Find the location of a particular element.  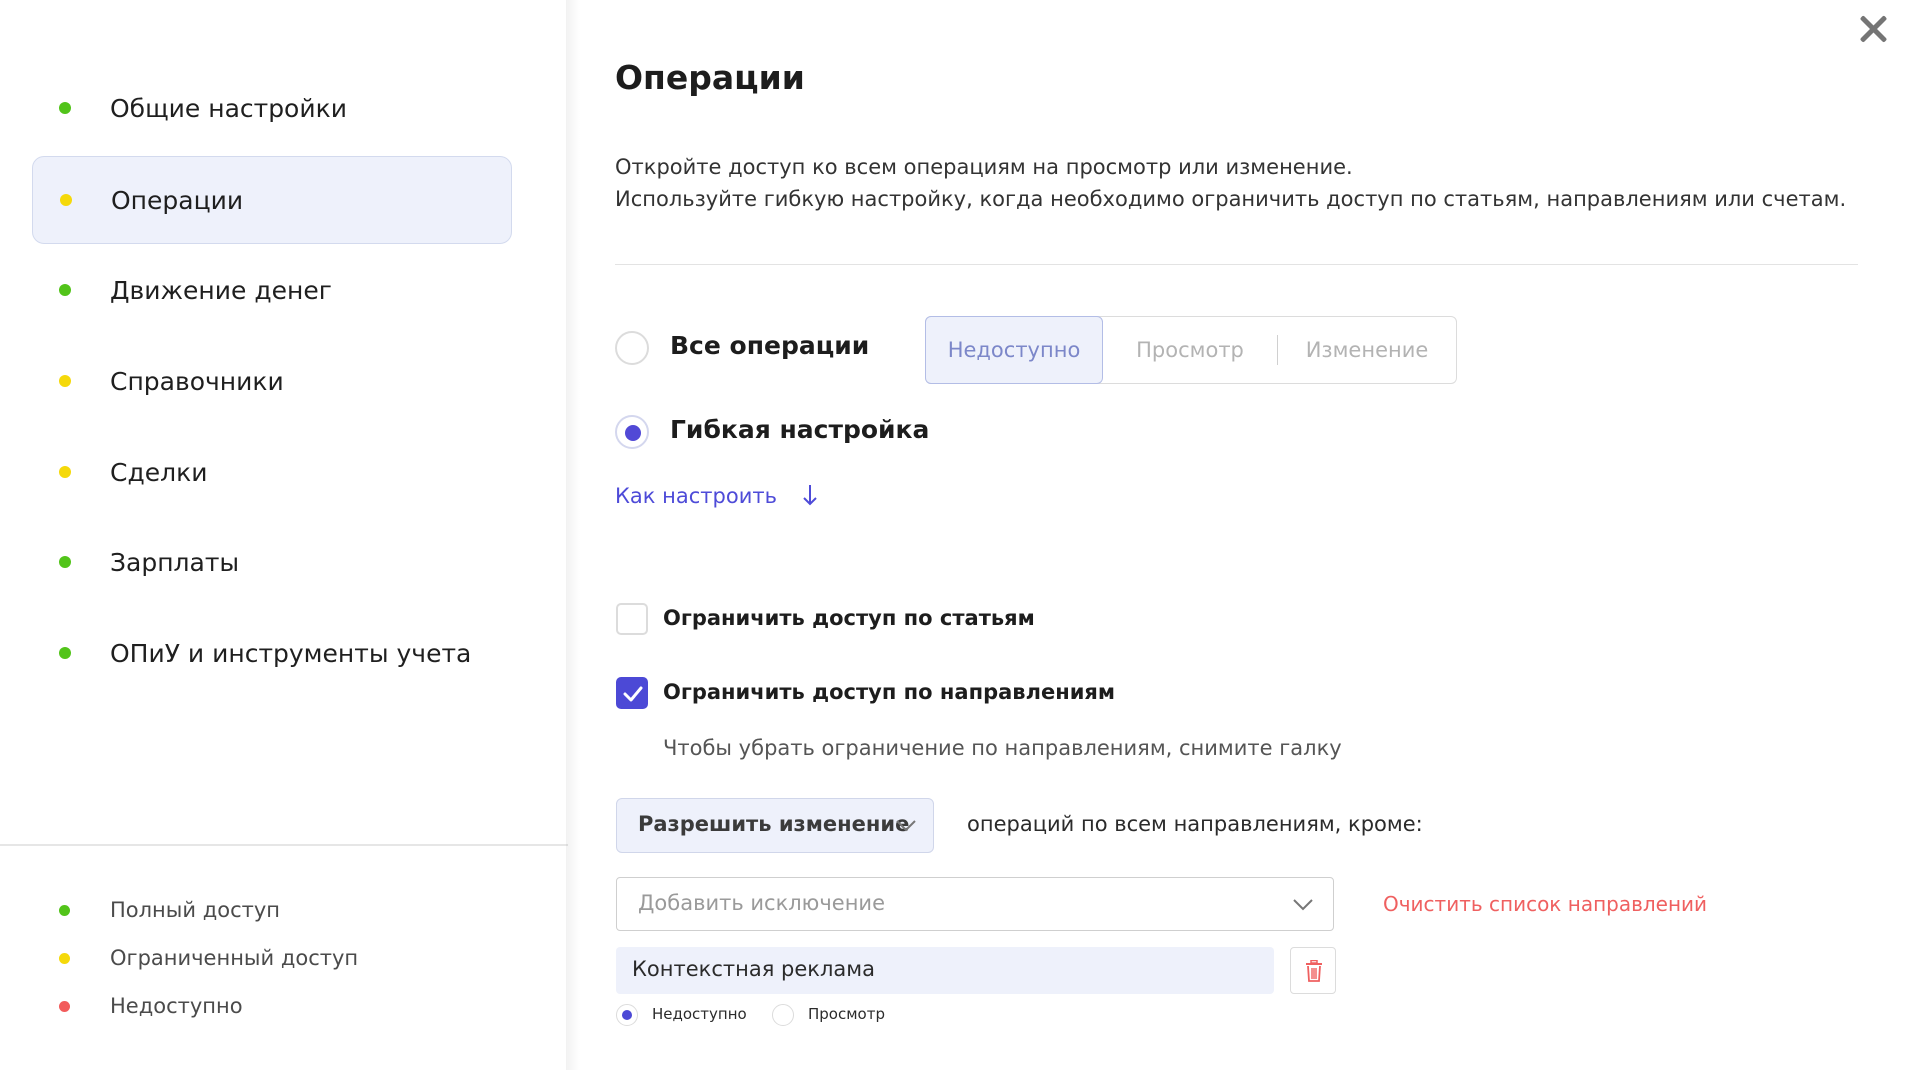

segment-edit: Изменение is located at coordinates (1367, 350).